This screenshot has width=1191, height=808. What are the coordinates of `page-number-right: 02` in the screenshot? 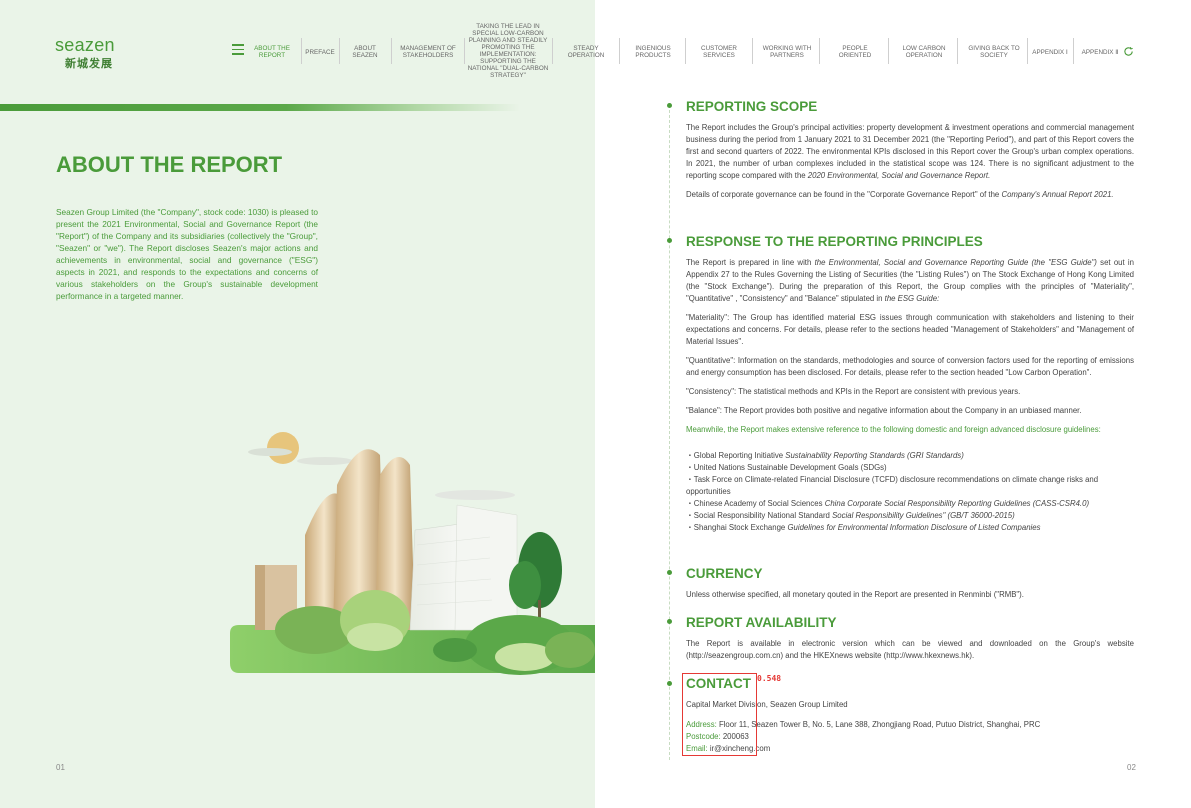 It's located at (1131, 767).